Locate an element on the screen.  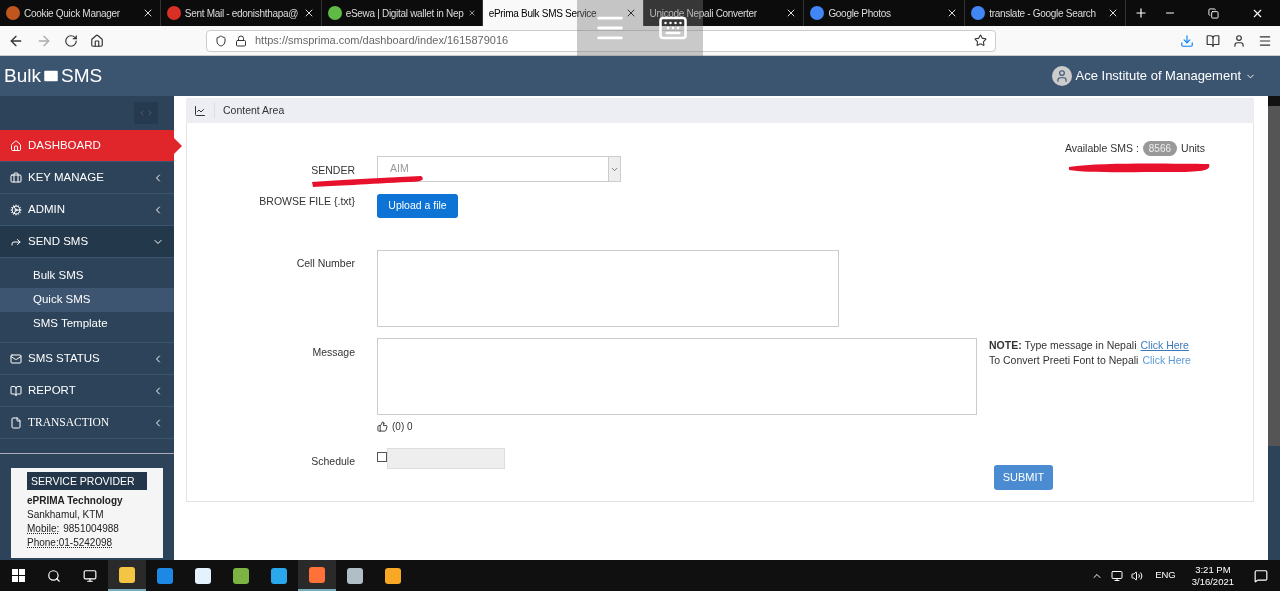
submenu-item: Quick SMS is located at coordinates (87, 300).